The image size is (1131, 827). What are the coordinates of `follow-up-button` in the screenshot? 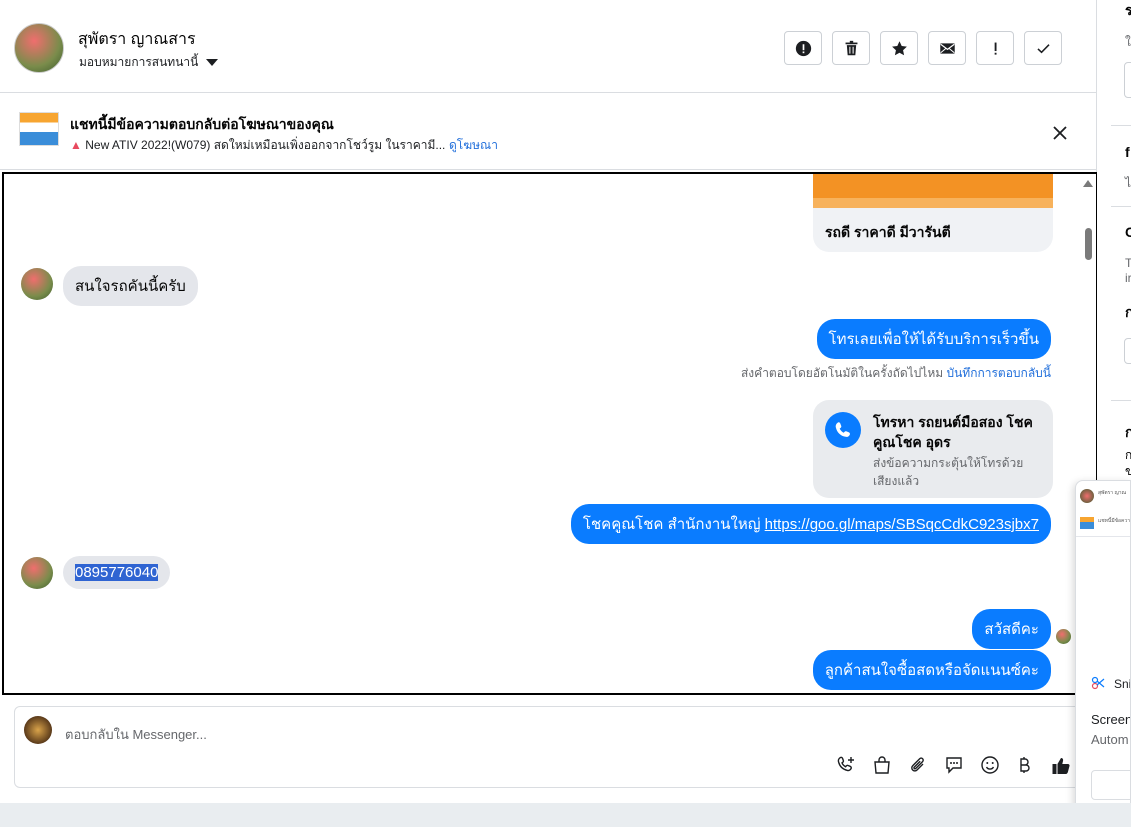 It's located at (995, 48).